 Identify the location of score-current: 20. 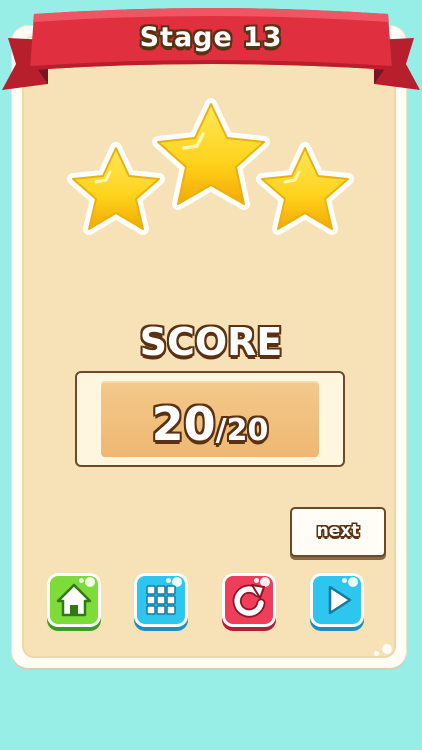
(183, 424).